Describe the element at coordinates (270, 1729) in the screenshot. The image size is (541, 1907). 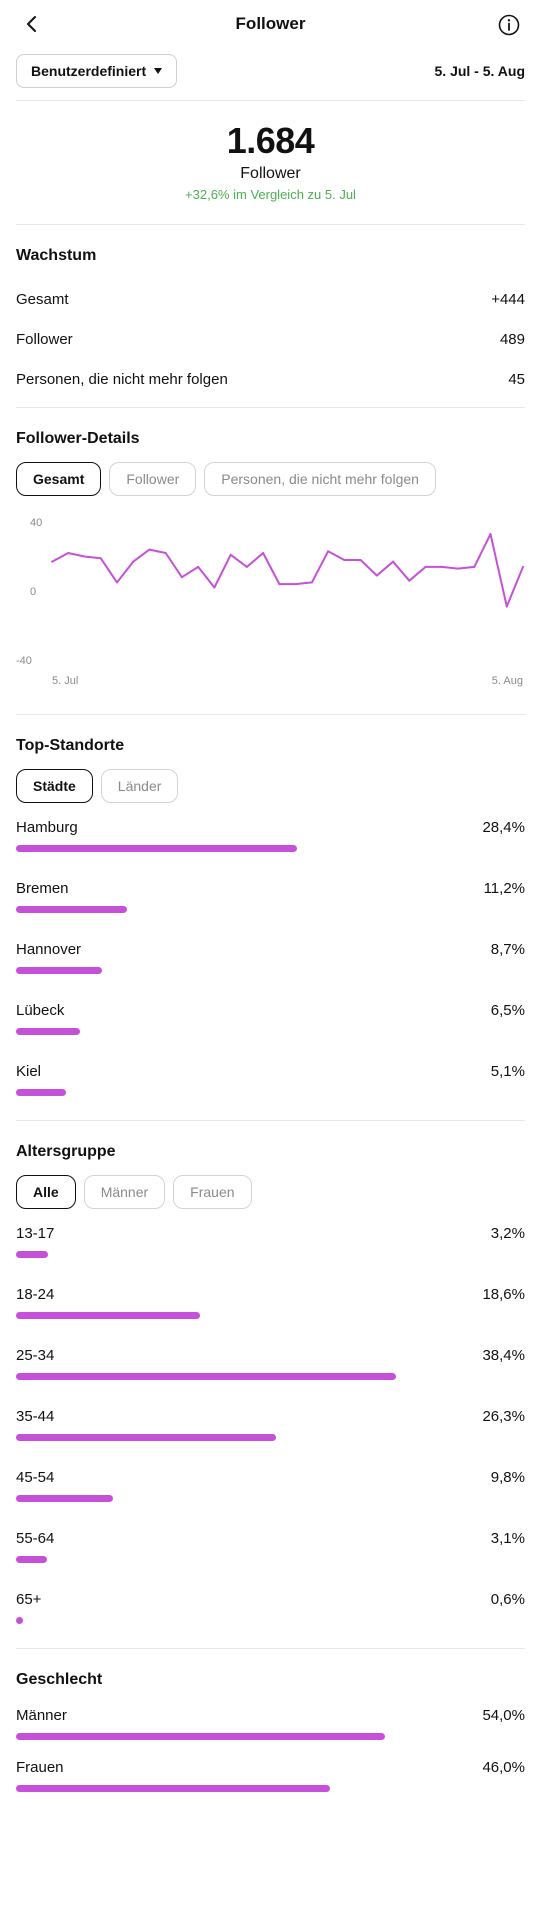
I see `gender-row: Männer 54,0%` at that location.